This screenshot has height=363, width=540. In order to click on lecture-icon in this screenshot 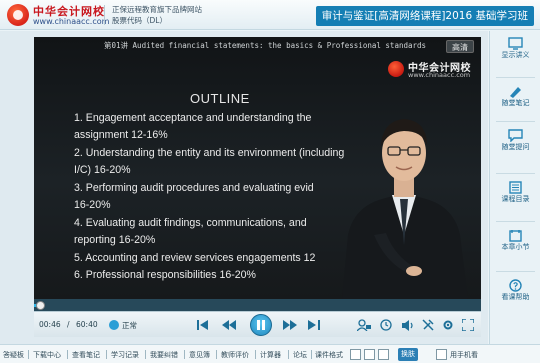, I will do `click(515, 43)`.